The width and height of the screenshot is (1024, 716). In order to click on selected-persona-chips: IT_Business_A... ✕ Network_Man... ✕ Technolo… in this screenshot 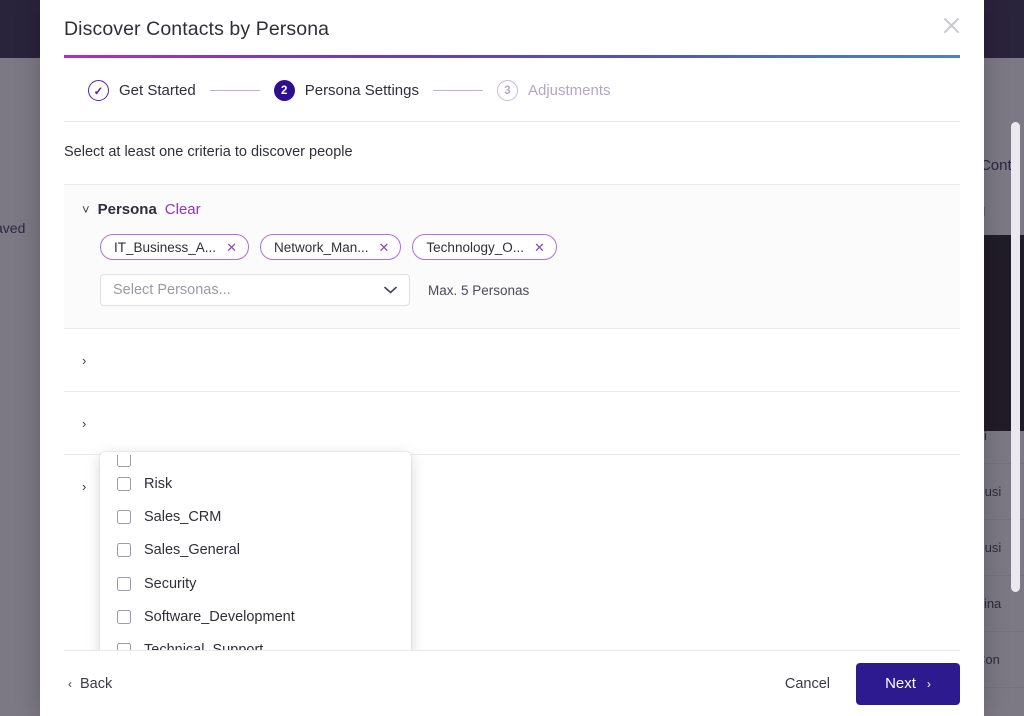, I will do `click(512, 239)`.